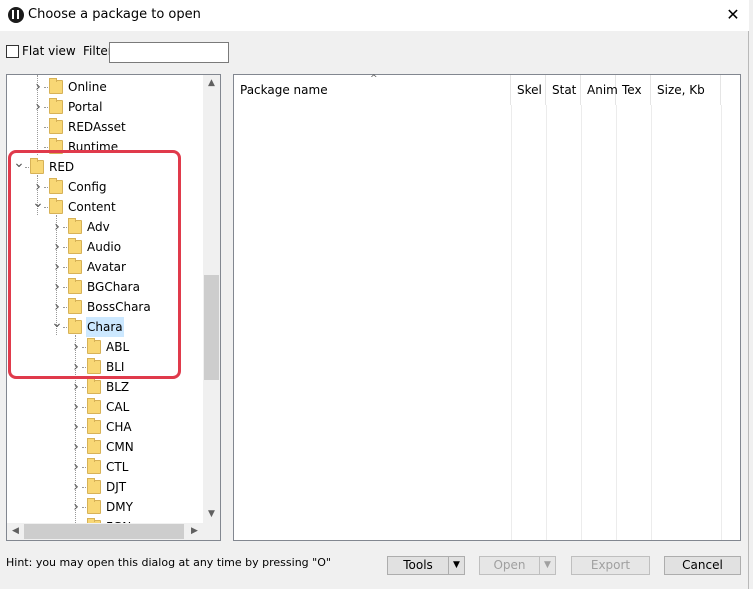 The height and width of the screenshot is (589, 753). Describe the element at coordinates (547, 565) in the screenshot. I see `open-dropdown-icon: ▼` at that location.